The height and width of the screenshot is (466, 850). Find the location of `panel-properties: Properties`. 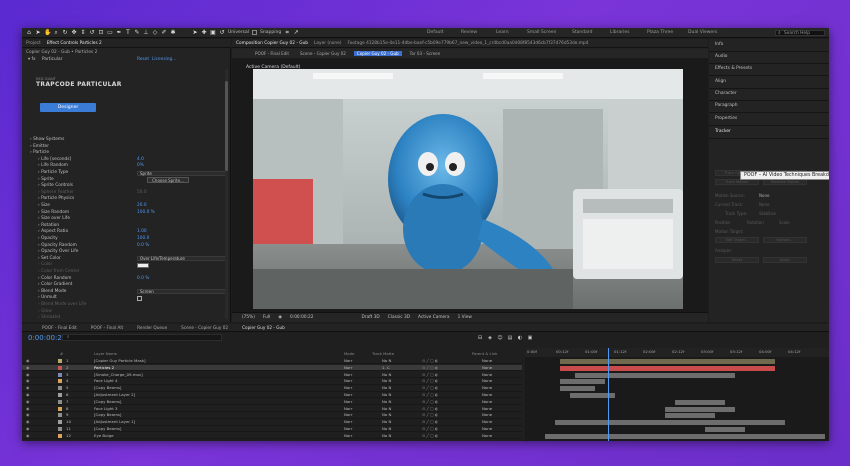

panel-properties: Properties is located at coordinates (726, 118).